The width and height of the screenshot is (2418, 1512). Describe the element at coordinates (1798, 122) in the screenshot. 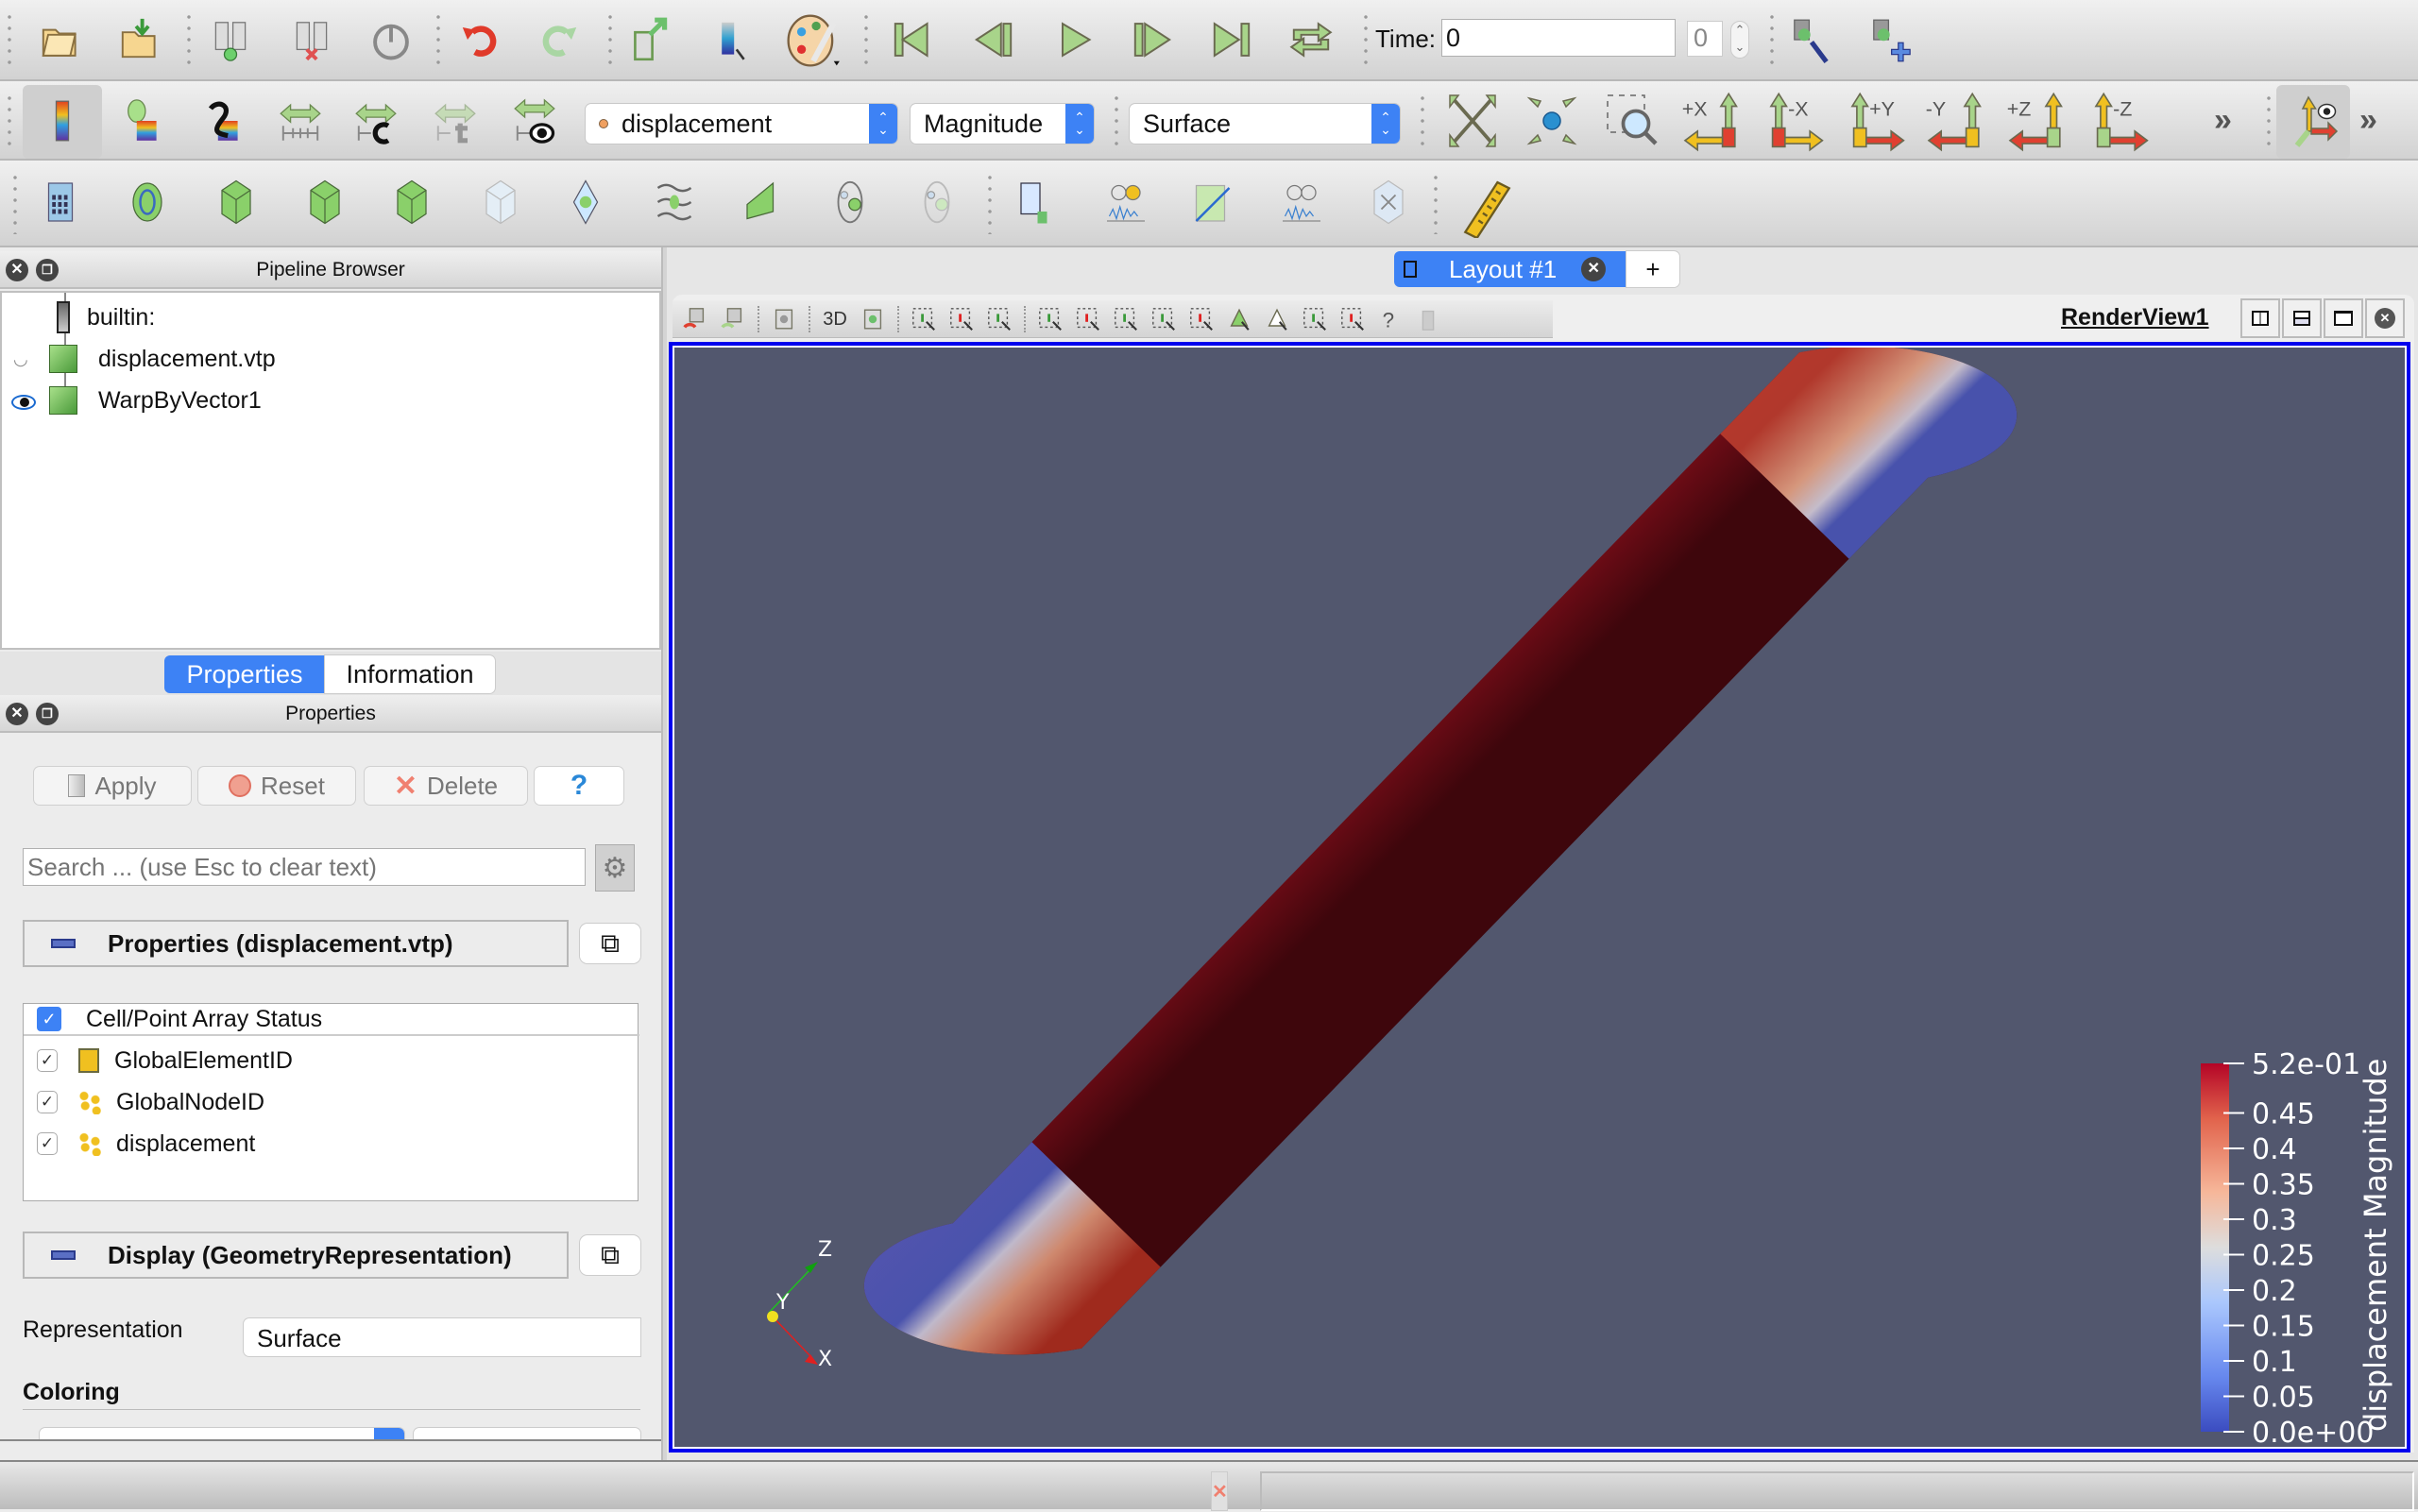

I see `view-minus-x-button: -X` at that location.